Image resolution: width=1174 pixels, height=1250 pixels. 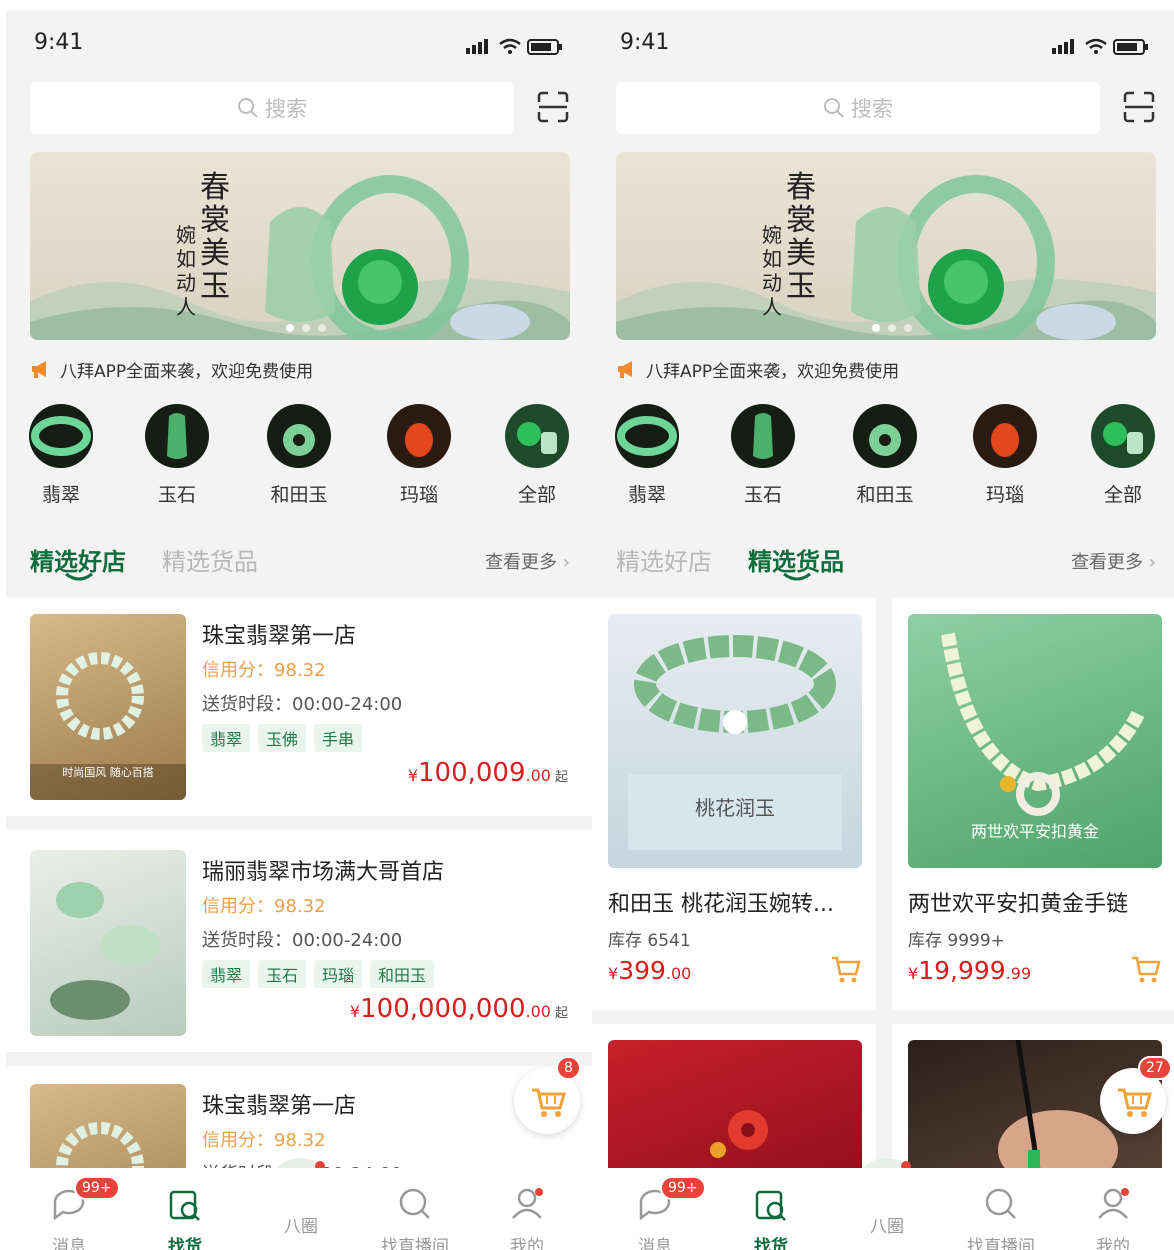 What do you see at coordinates (1152, 562) in the screenshot?
I see `chevron-right-icon: ›` at bounding box center [1152, 562].